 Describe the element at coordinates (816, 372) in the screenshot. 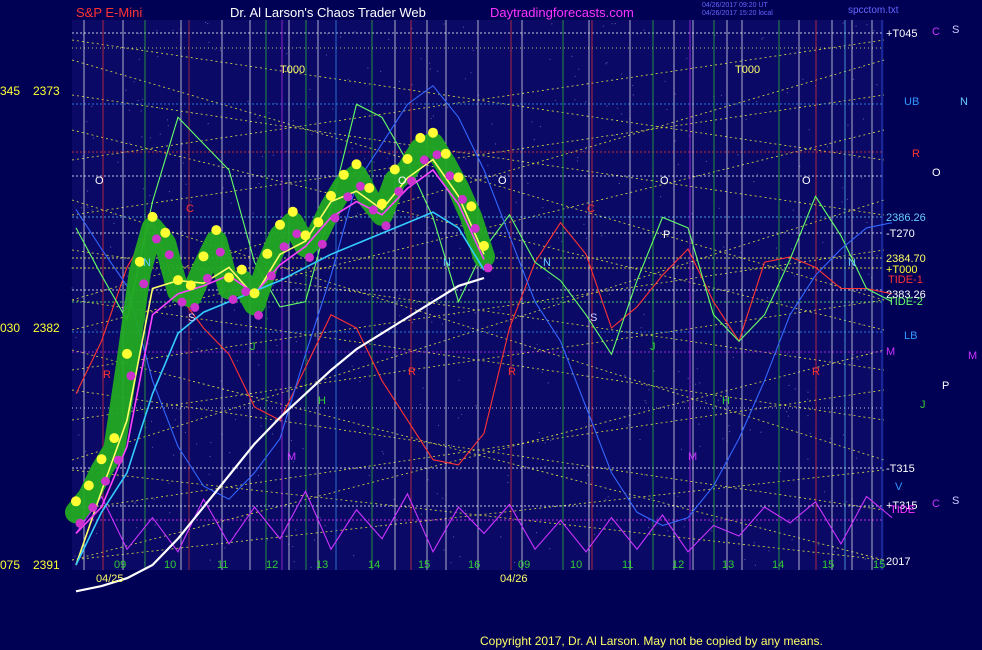

I see `cycle-label: R` at that location.